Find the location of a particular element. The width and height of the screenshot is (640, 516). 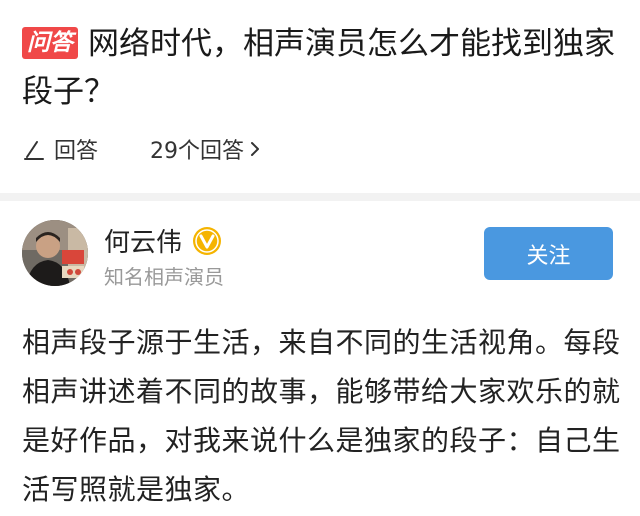

qa-badge: 问答 is located at coordinates (50, 43).